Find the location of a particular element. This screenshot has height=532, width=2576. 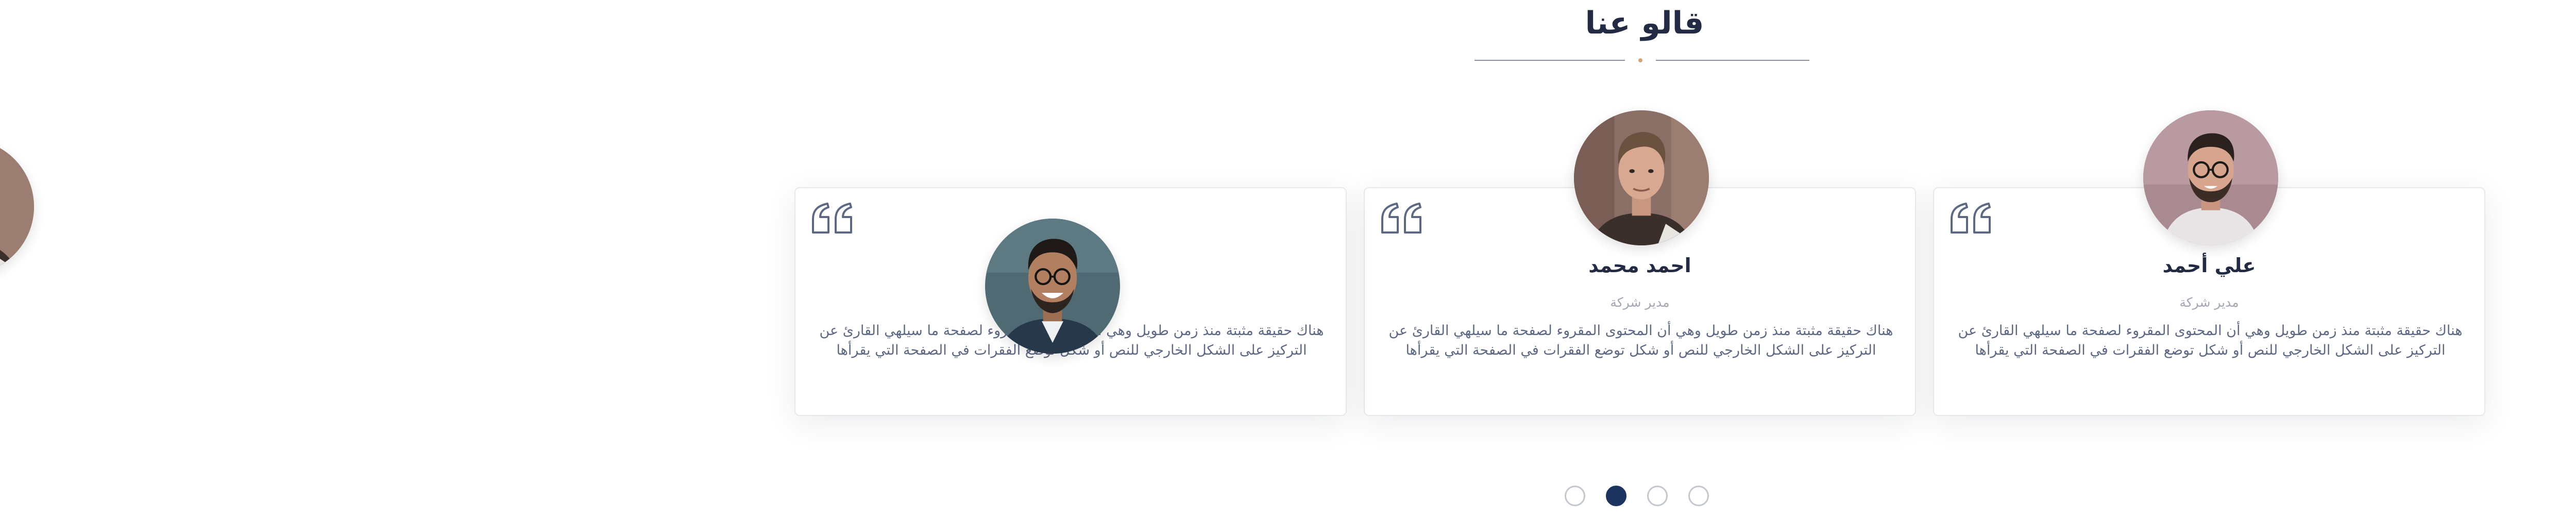

title-divider is located at coordinates (1642, 61).